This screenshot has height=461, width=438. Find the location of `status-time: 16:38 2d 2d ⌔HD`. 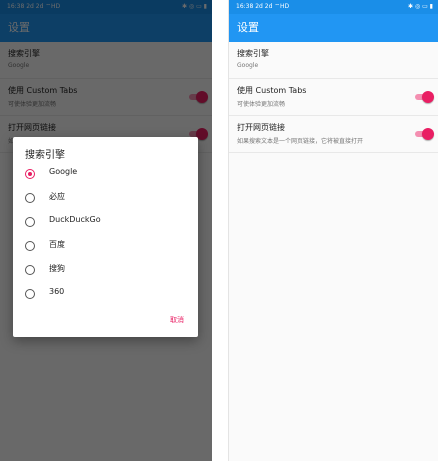

status-time: 16:38 2d 2d ⌔HD is located at coordinates (263, 6).